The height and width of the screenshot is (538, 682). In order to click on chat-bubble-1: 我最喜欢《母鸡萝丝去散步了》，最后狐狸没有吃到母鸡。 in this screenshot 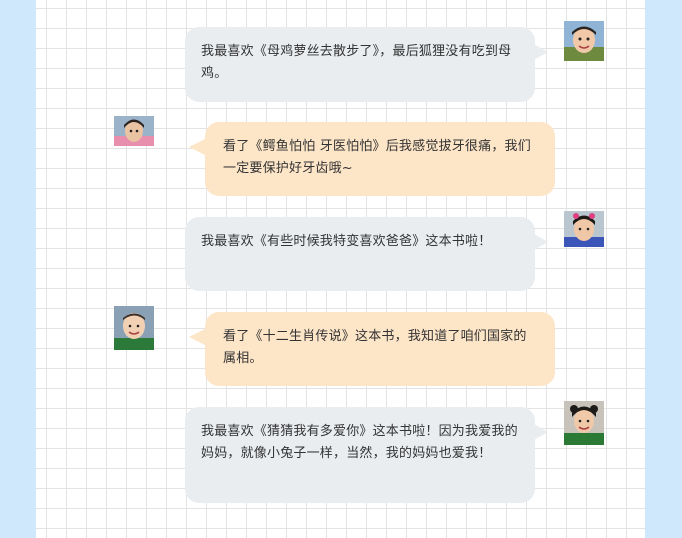, I will do `click(360, 64)`.